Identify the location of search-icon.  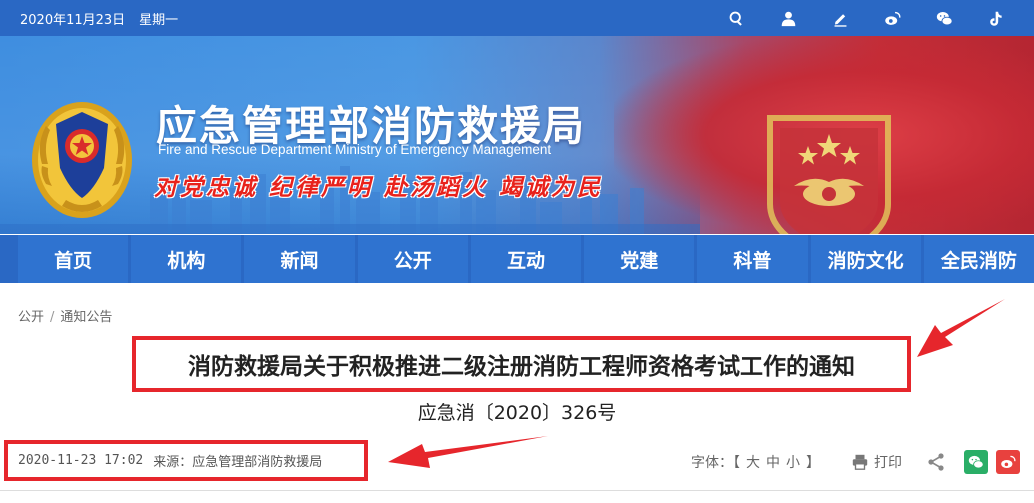
(736, 18).